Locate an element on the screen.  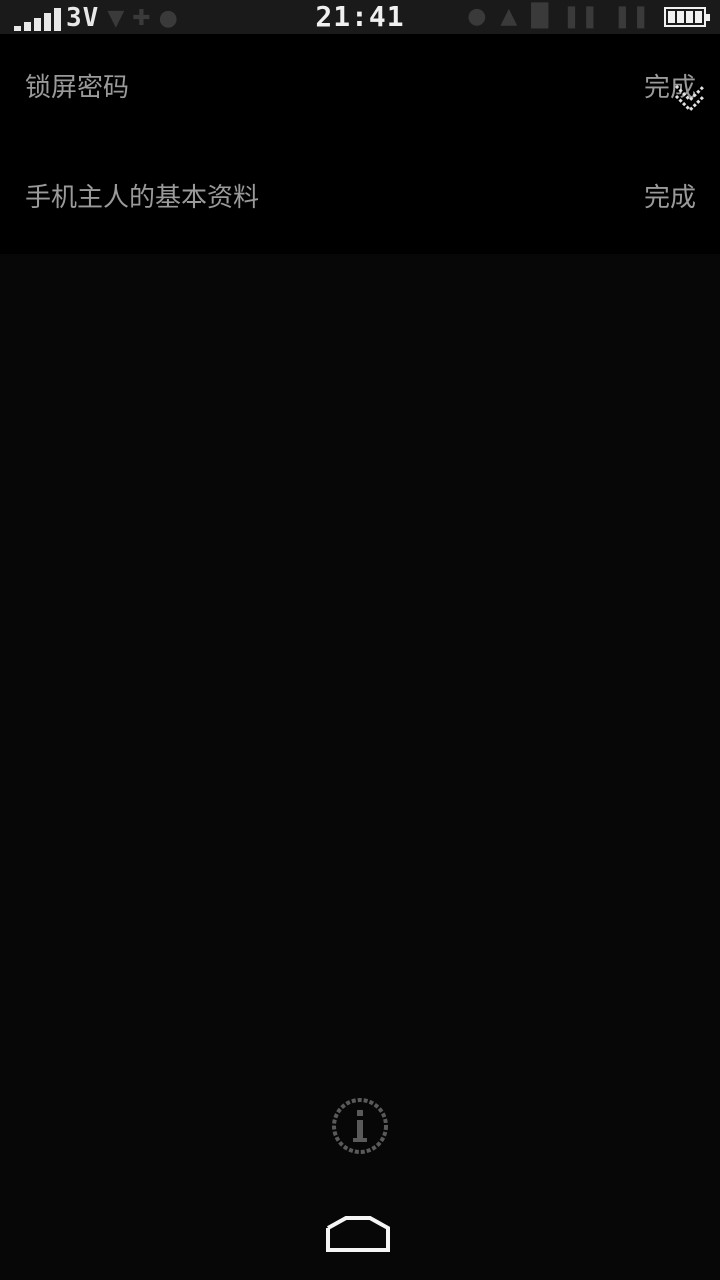
item-status: 完成 is located at coordinates (669, 198).